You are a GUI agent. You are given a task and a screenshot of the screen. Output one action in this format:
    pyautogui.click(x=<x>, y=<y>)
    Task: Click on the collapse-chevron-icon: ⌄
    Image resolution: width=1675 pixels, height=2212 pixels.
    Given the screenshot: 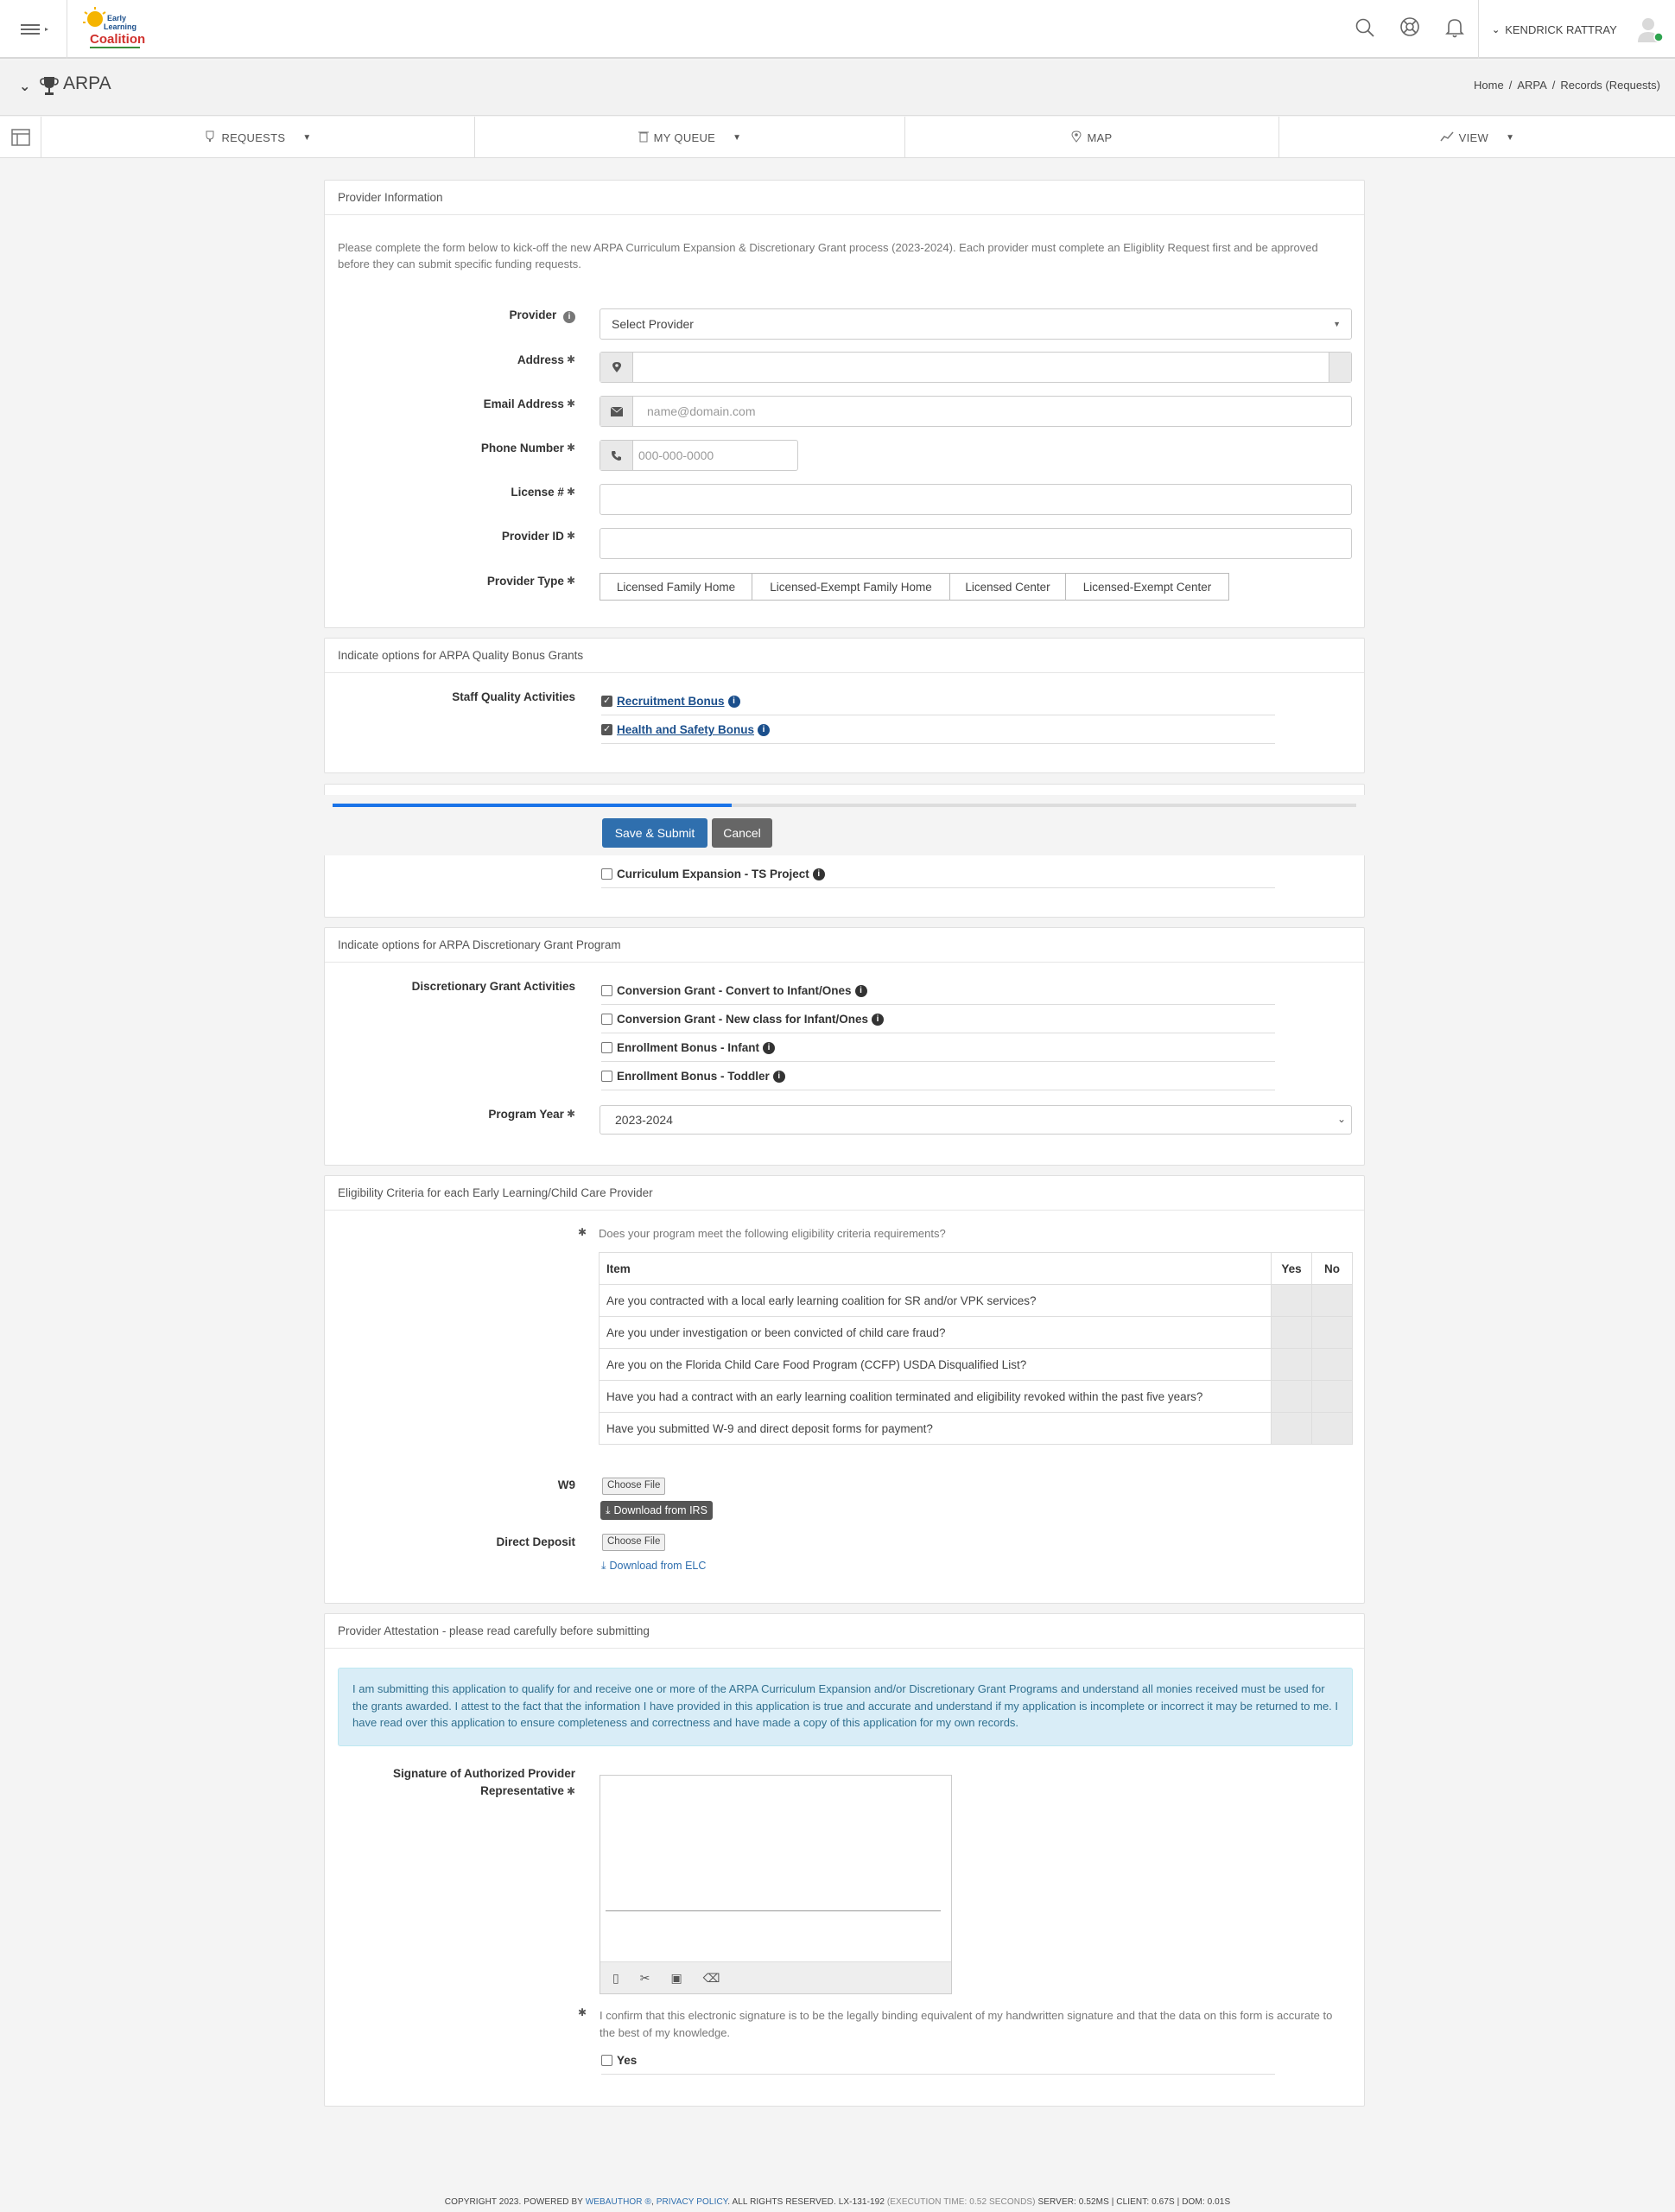 What is the action you would take?
    pyautogui.click(x=24, y=86)
    